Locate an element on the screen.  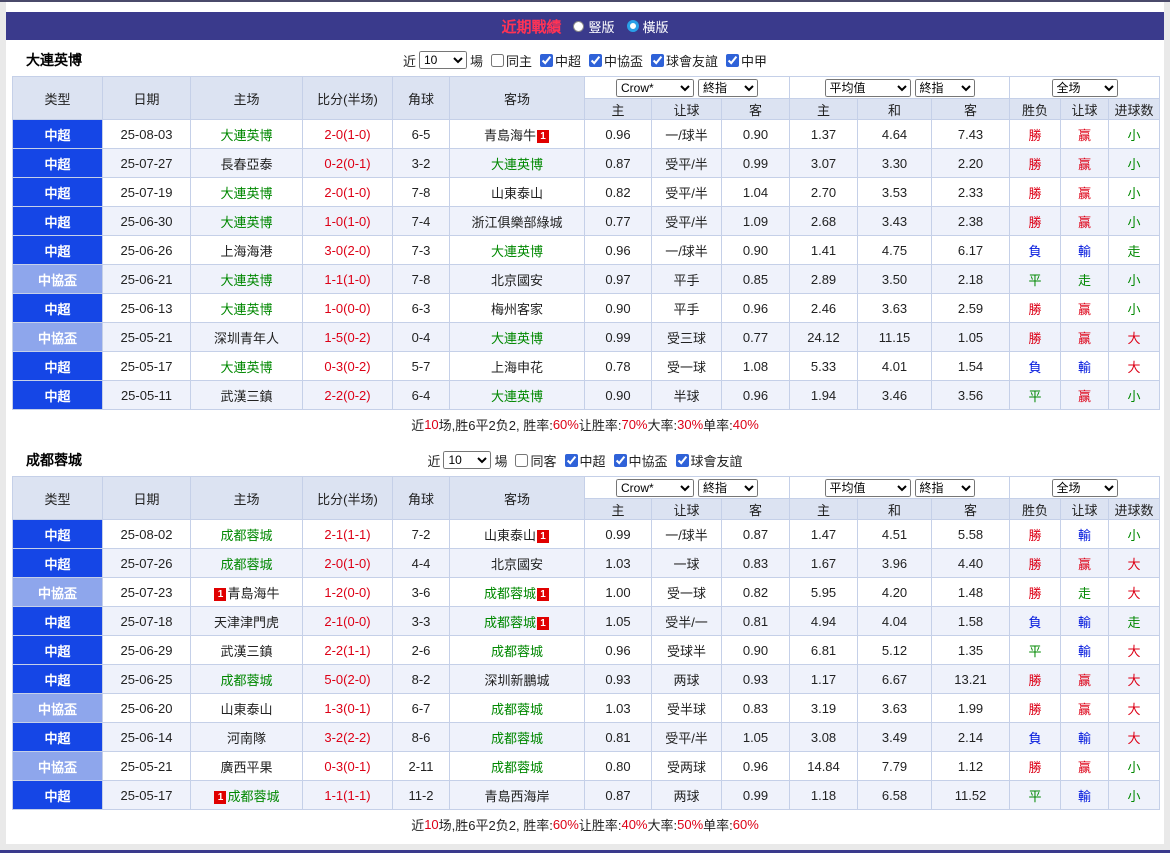
near-label: 近 is located at coordinates (409, 61).